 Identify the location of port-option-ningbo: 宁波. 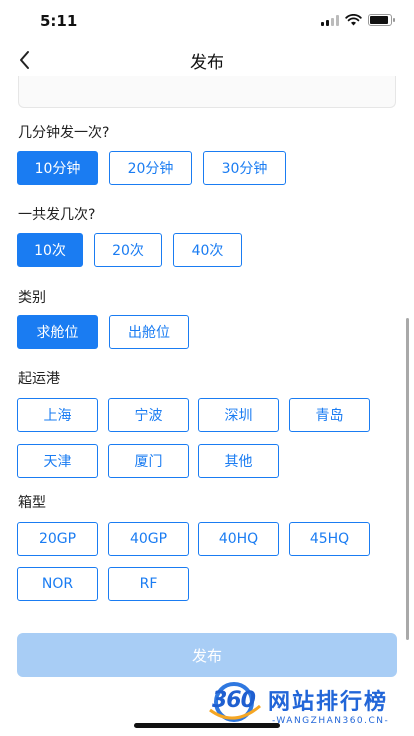
(148, 415).